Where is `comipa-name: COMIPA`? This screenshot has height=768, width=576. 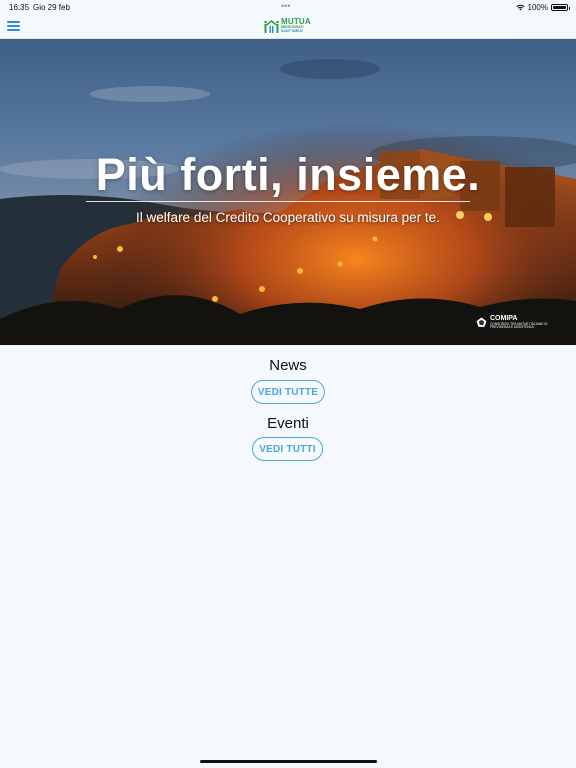 comipa-name: COMIPA is located at coordinates (504, 318).